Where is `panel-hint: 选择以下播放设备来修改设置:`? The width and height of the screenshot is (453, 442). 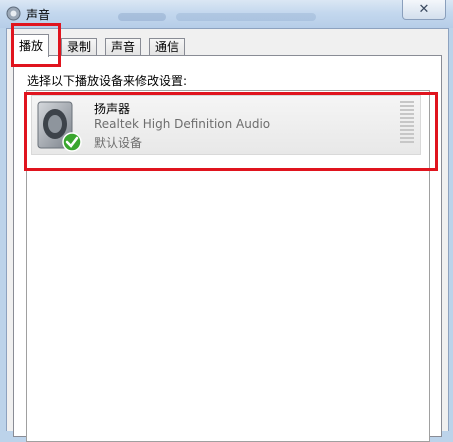 panel-hint: 选择以下播放设备来修改设置: is located at coordinates (107, 81).